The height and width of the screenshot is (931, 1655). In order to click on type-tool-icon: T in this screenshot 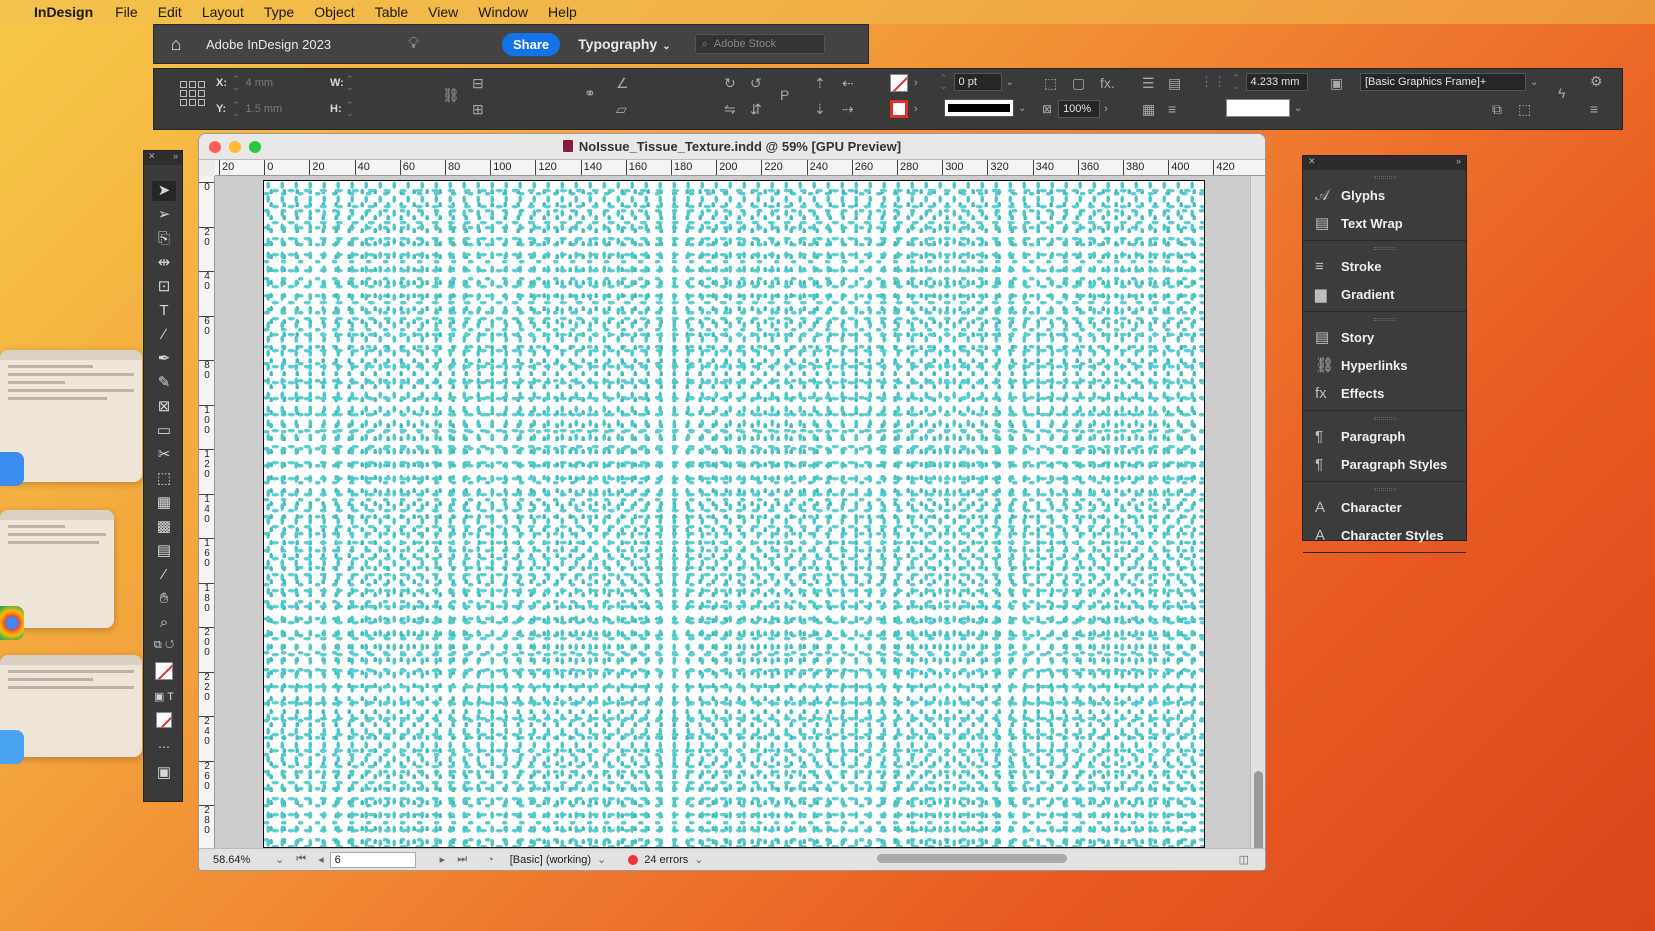, I will do `click(164, 311)`.